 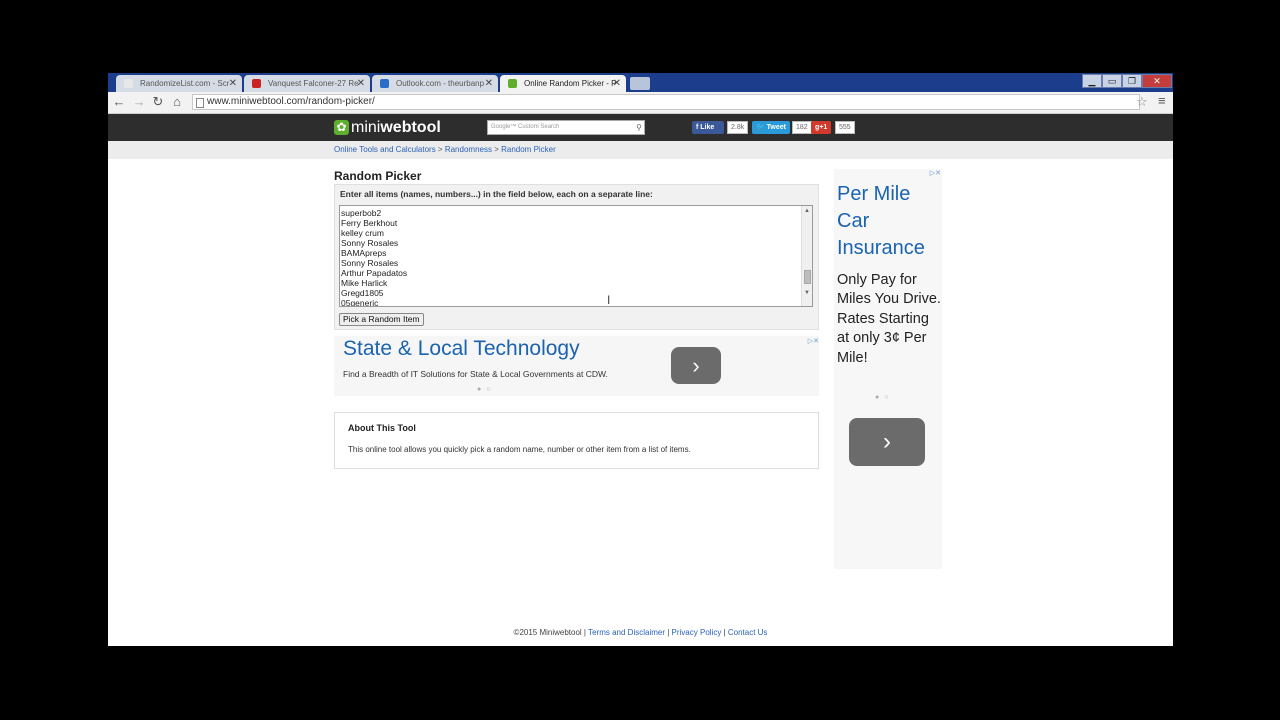 What do you see at coordinates (139, 102) in the screenshot?
I see `forward-icon: →` at bounding box center [139, 102].